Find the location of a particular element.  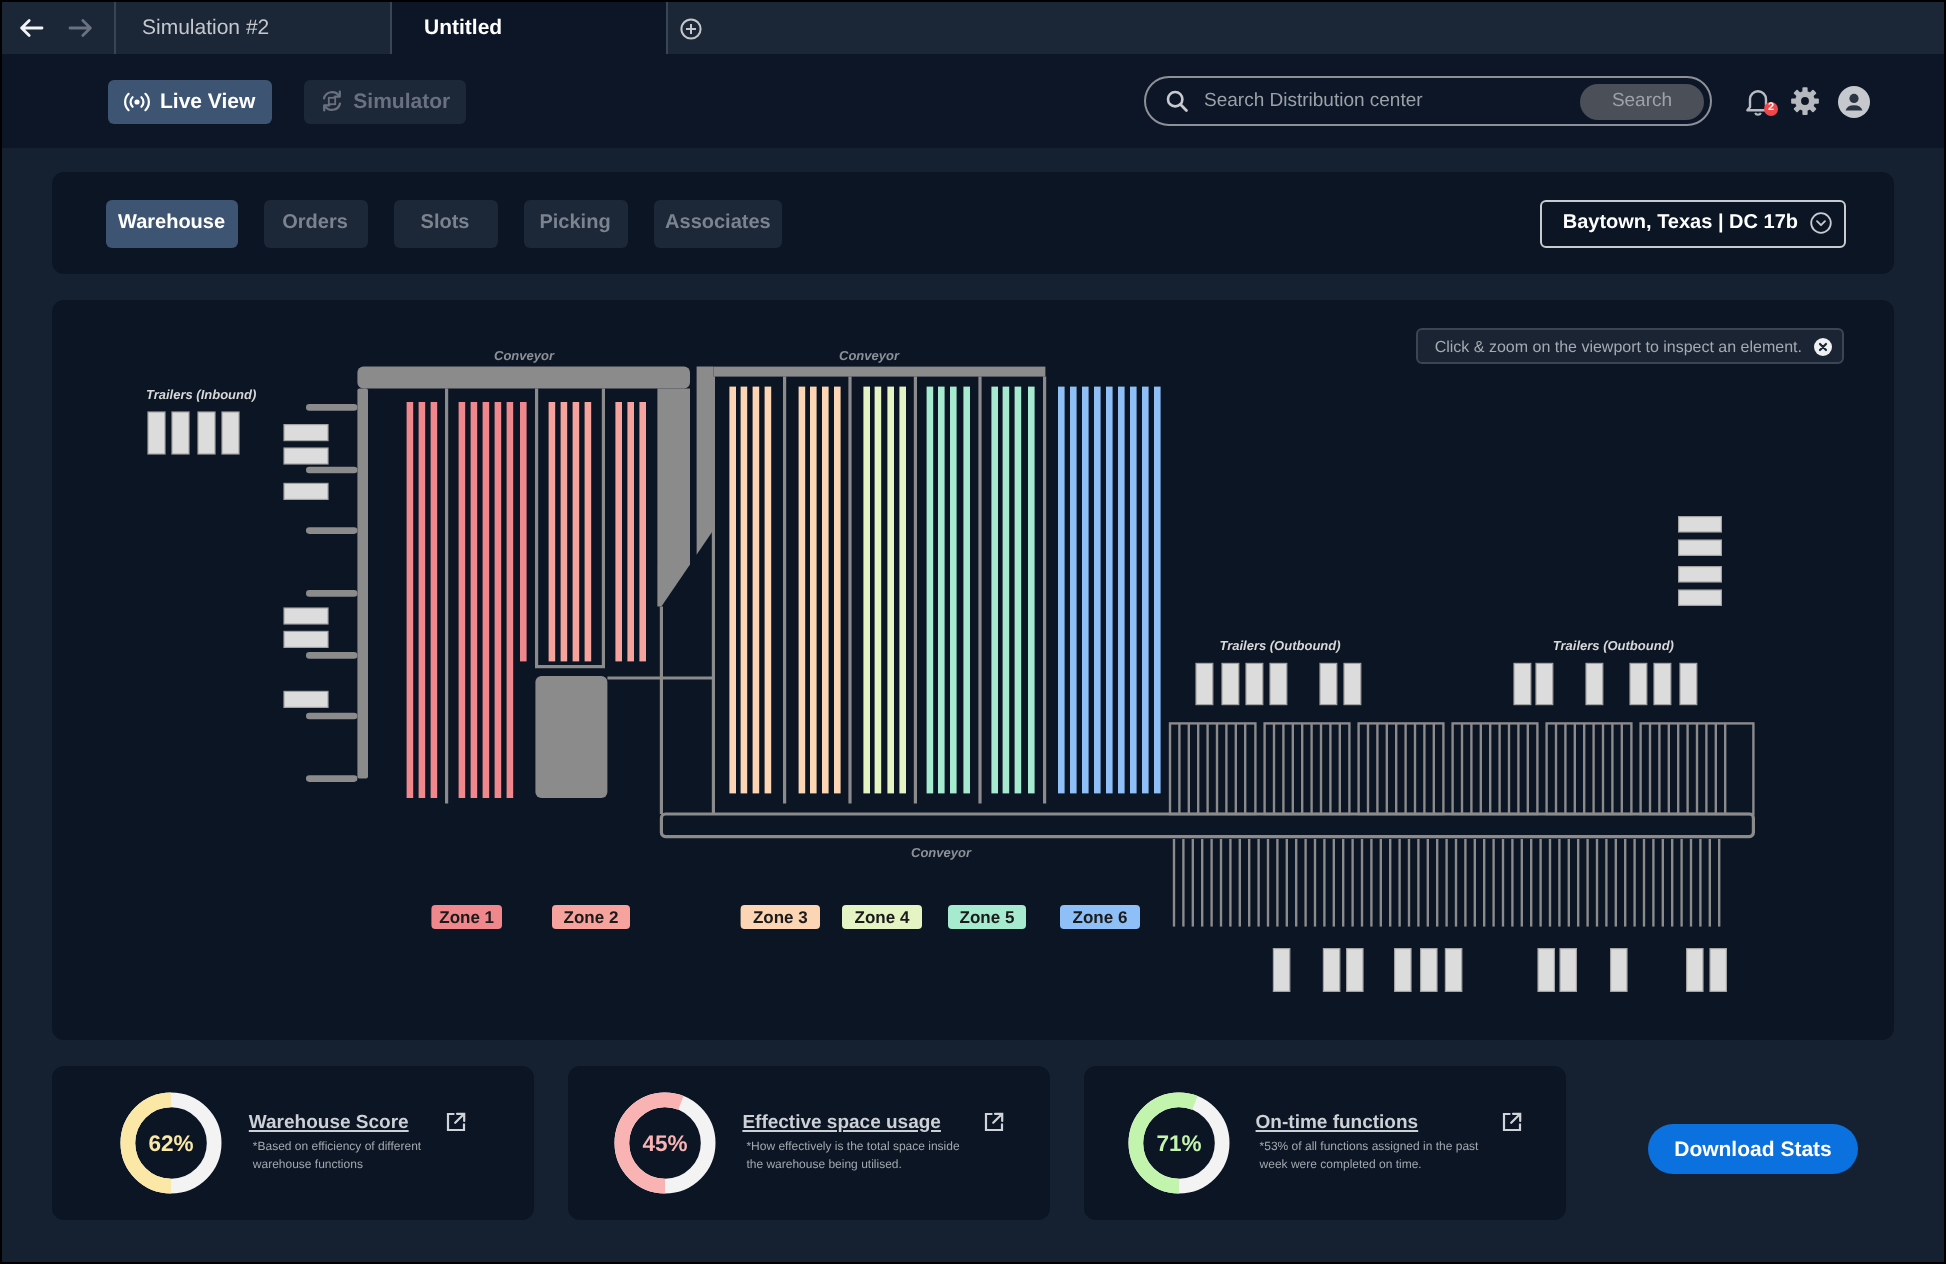

zone-label: Zone 1 is located at coordinates (466, 917).